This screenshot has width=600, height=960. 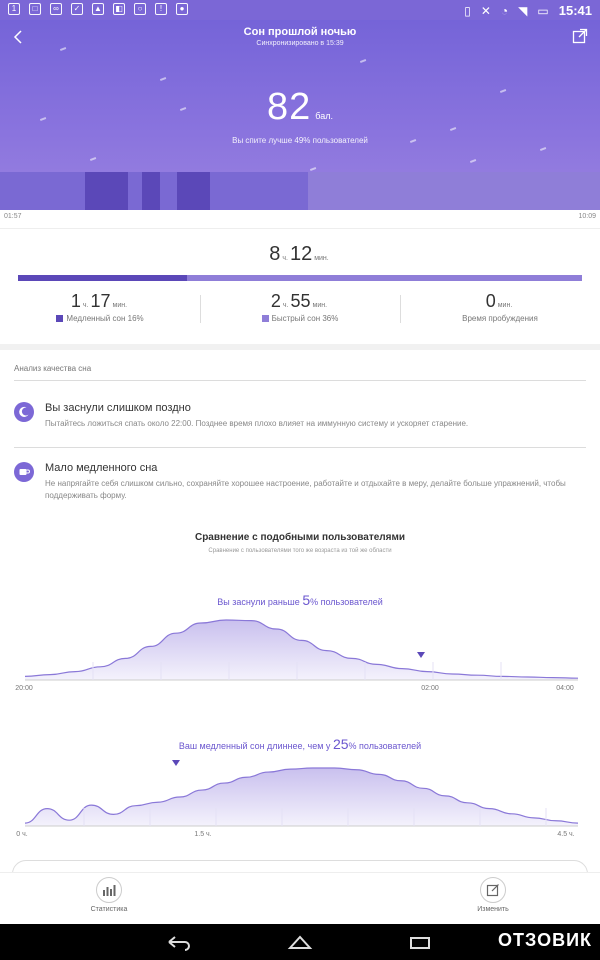 I want to click on status-icons: ▯ ✕ ◔ ◥ ▭ 15:41, so click(x=528, y=10).